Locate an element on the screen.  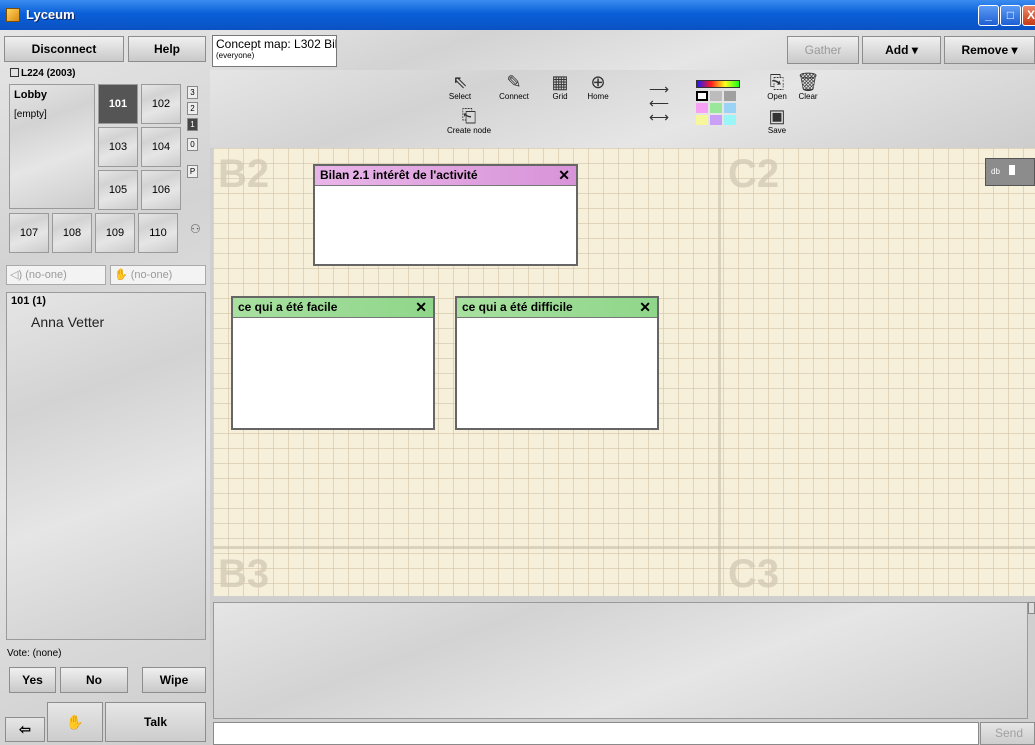
concept-node: ce qui a été facile ✕ is located at coordinates (333, 363).